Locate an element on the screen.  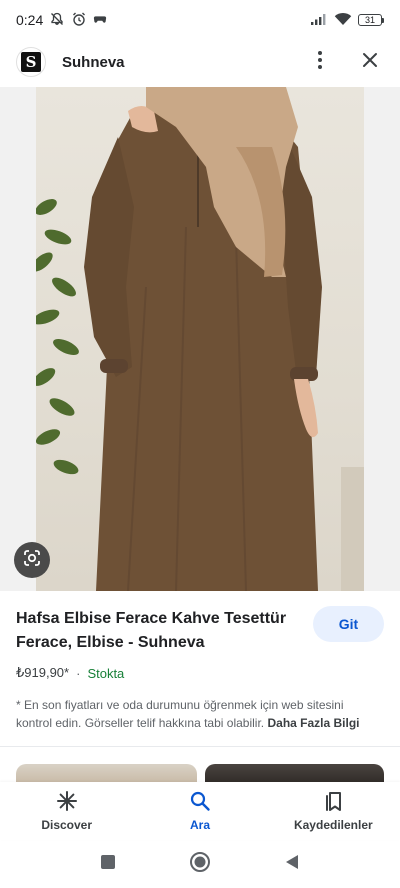
site-logo-letter: S is located at coordinates (31, 62).